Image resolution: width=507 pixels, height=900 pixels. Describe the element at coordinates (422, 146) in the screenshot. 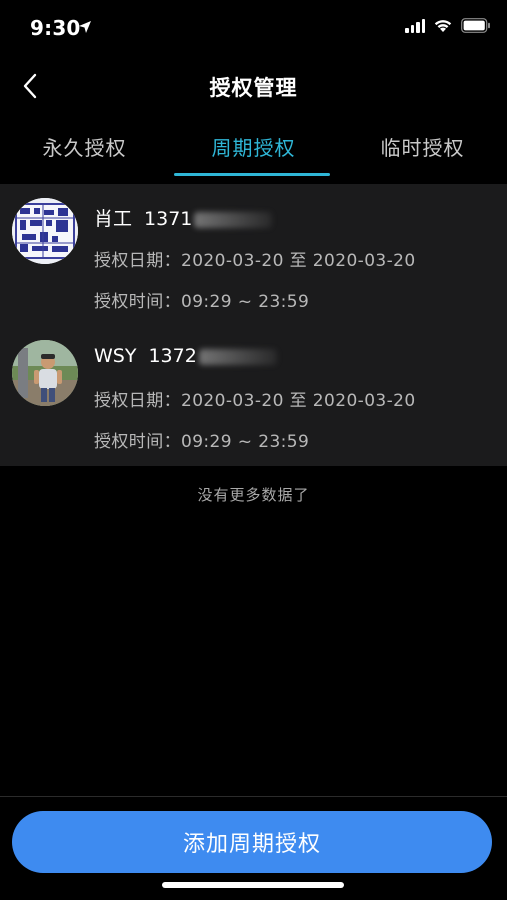

I see `tab-temporary: 临时授权` at that location.